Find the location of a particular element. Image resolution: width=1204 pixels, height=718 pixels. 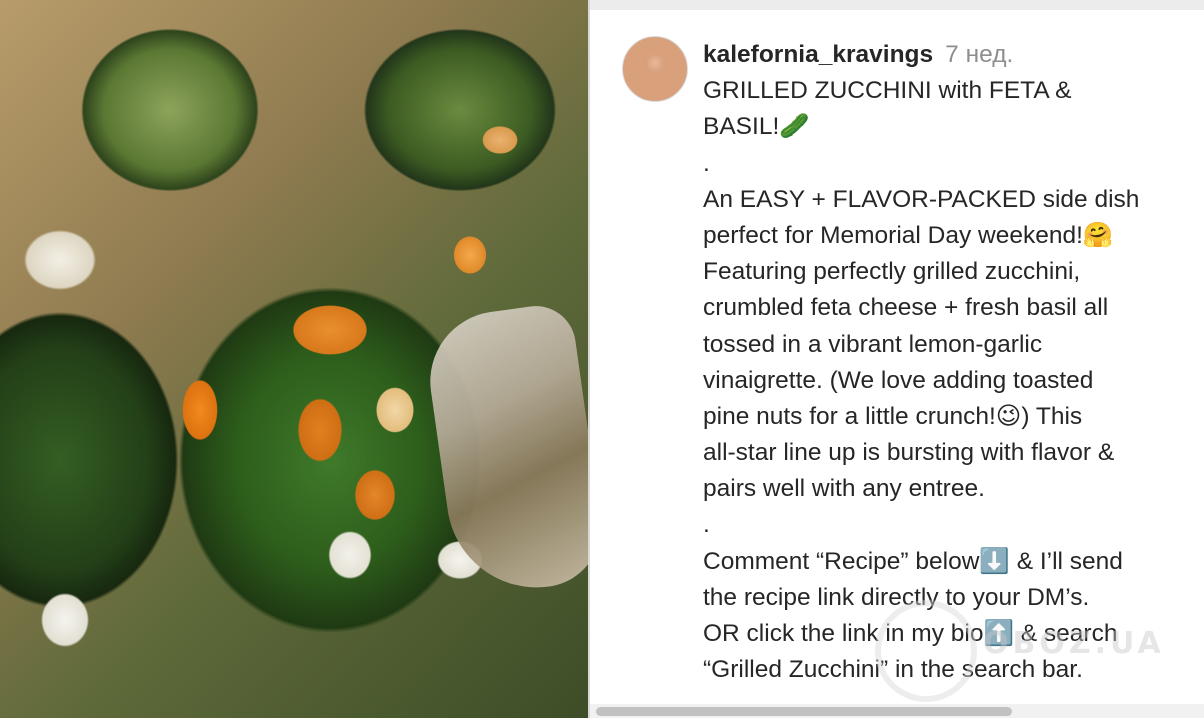

spoon-image-region is located at coordinates (504, 450).